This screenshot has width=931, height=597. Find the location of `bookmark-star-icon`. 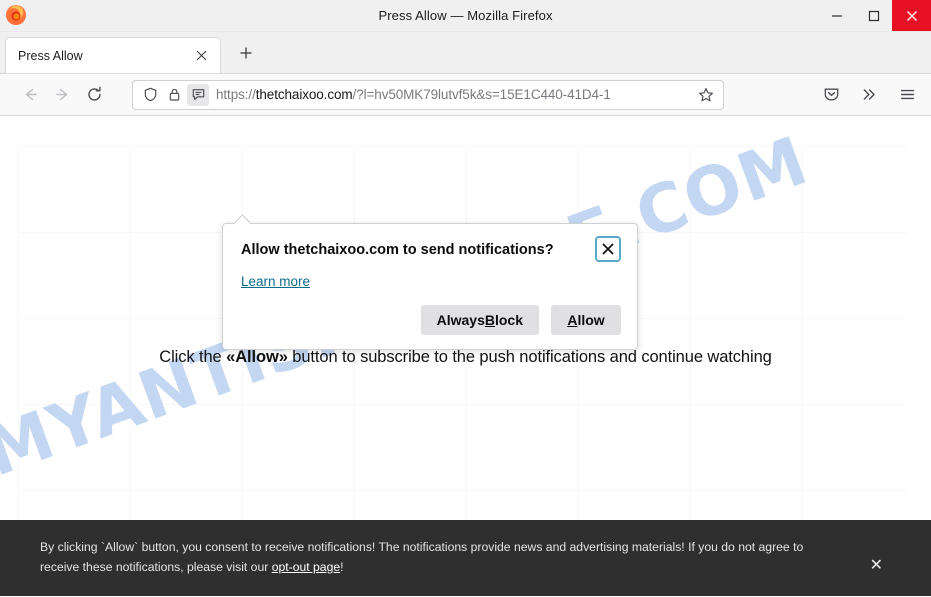

bookmark-star-icon is located at coordinates (706, 95).